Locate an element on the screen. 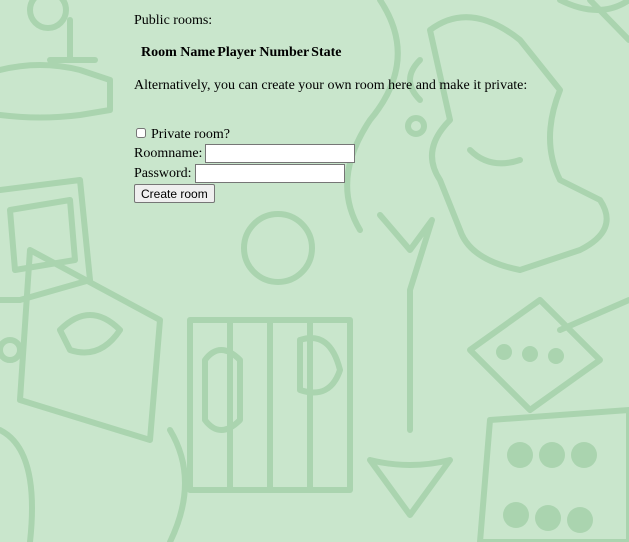 Image resolution: width=629 pixels, height=542 pixels. password-input is located at coordinates (269, 173).